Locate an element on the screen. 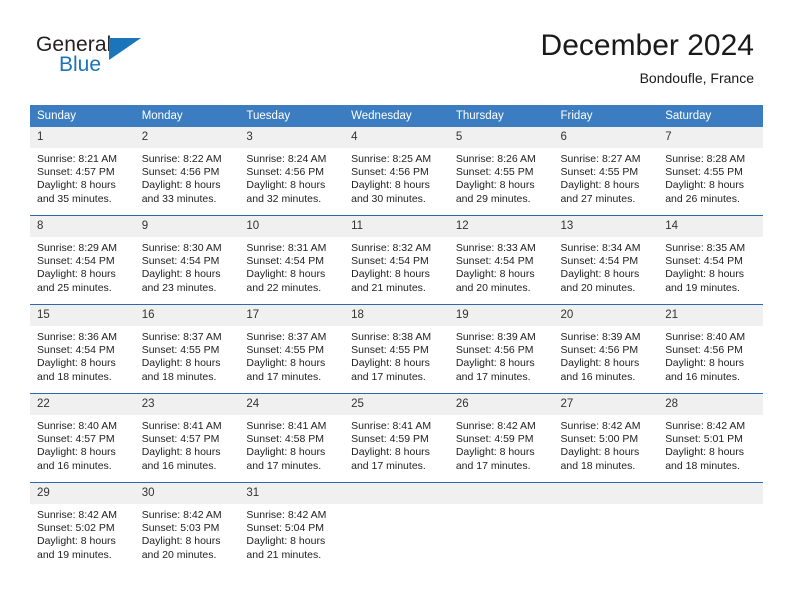 Image resolution: width=792 pixels, height=612 pixels. day-number: 19 is located at coordinates (501, 315).